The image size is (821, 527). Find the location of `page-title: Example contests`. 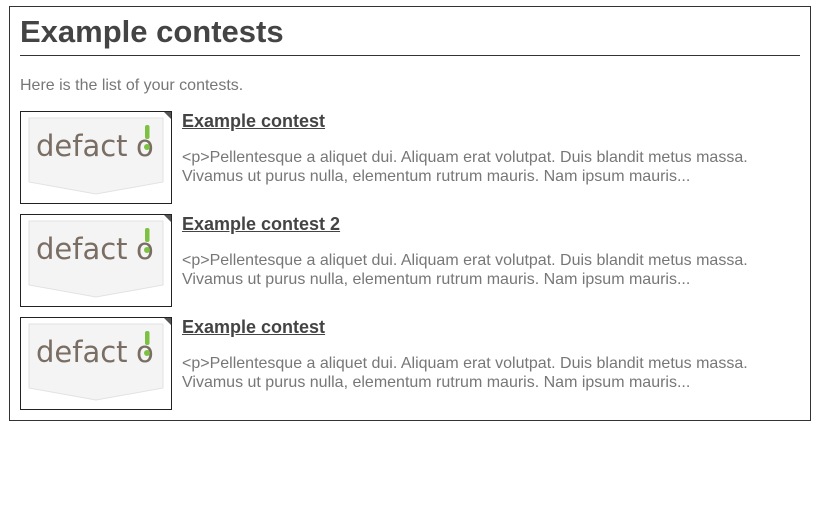

page-title: Example contests is located at coordinates (152, 31).